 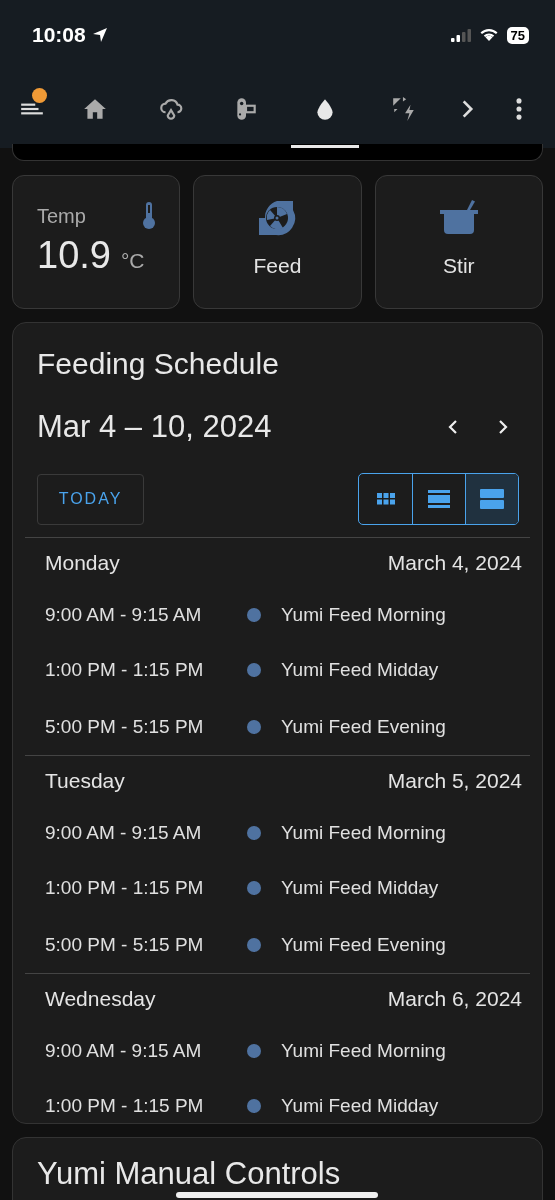 What do you see at coordinates (460, 35) in the screenshot?
I see `signal-icon` at bounding box center [460, 35].